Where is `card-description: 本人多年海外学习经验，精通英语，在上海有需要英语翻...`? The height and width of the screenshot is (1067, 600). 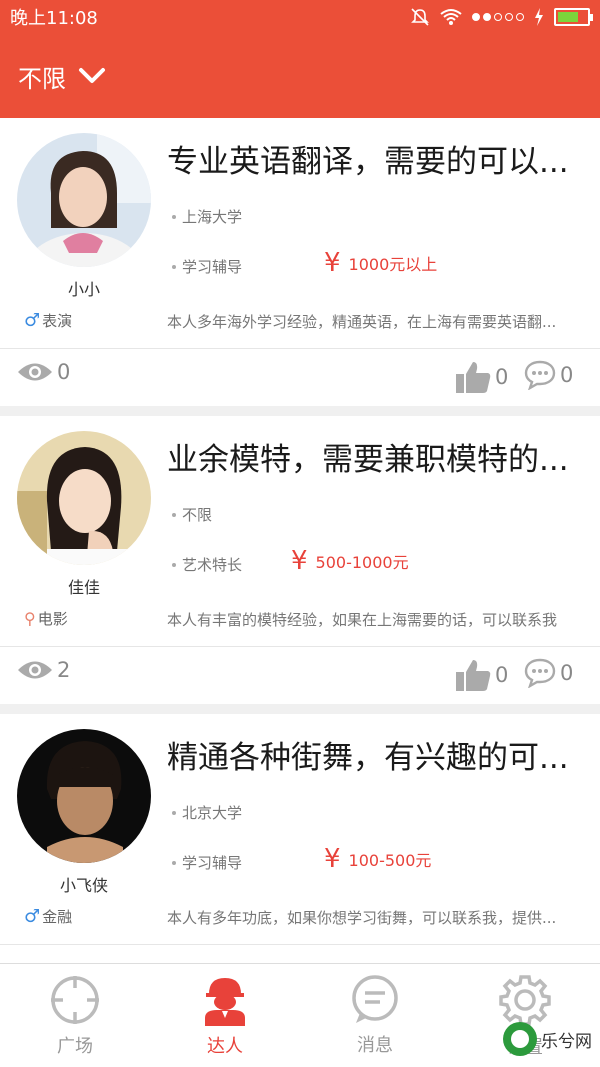
card-description: 本人多年海外学习经验，精通英语，在上海有需要英语翻... is located at coordinates (362, 322).